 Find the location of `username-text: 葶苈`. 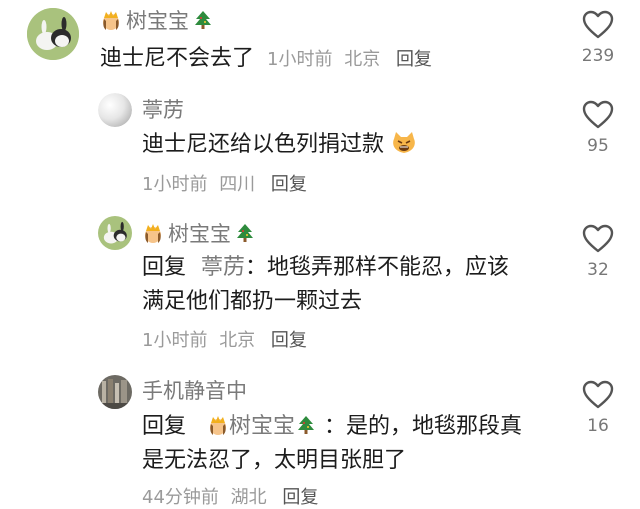

username-text: 葶苈 is located at coordinates (163, 109).